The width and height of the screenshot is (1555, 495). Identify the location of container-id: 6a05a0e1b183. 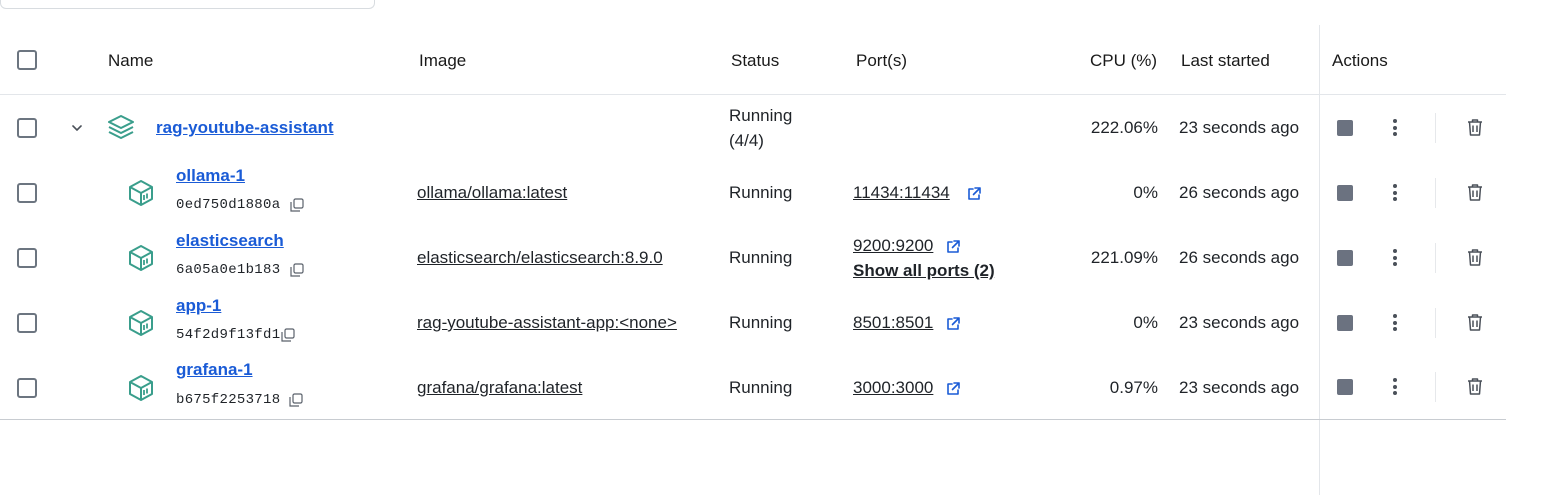
(228, 270).